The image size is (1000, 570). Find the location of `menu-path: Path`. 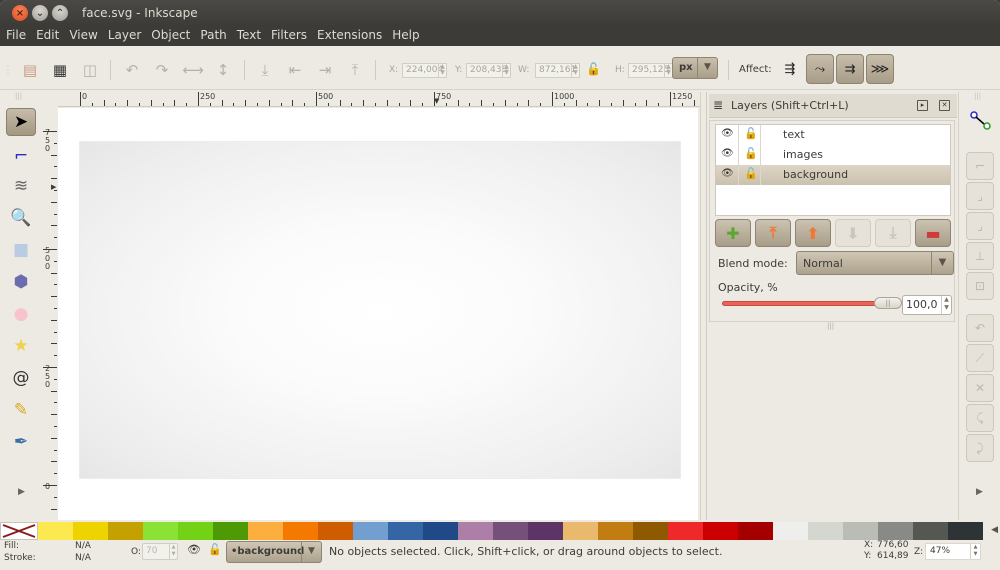

menu-path: Path is located at coordinates (216, 36).